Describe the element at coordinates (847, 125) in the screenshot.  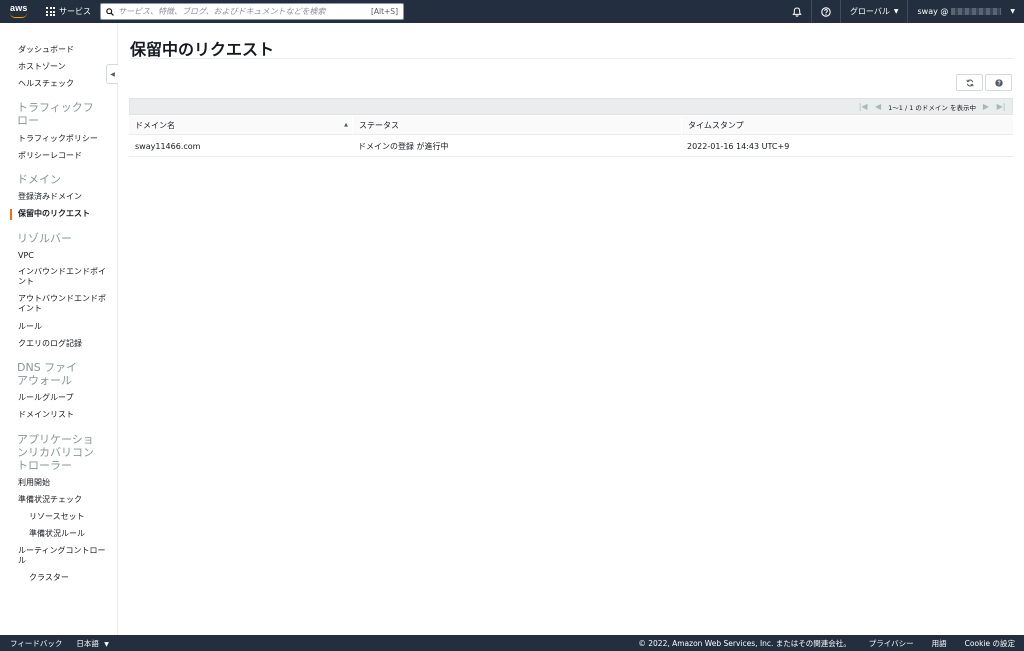
I see `column-header-timestamp: タイムスタンプ` at that location.